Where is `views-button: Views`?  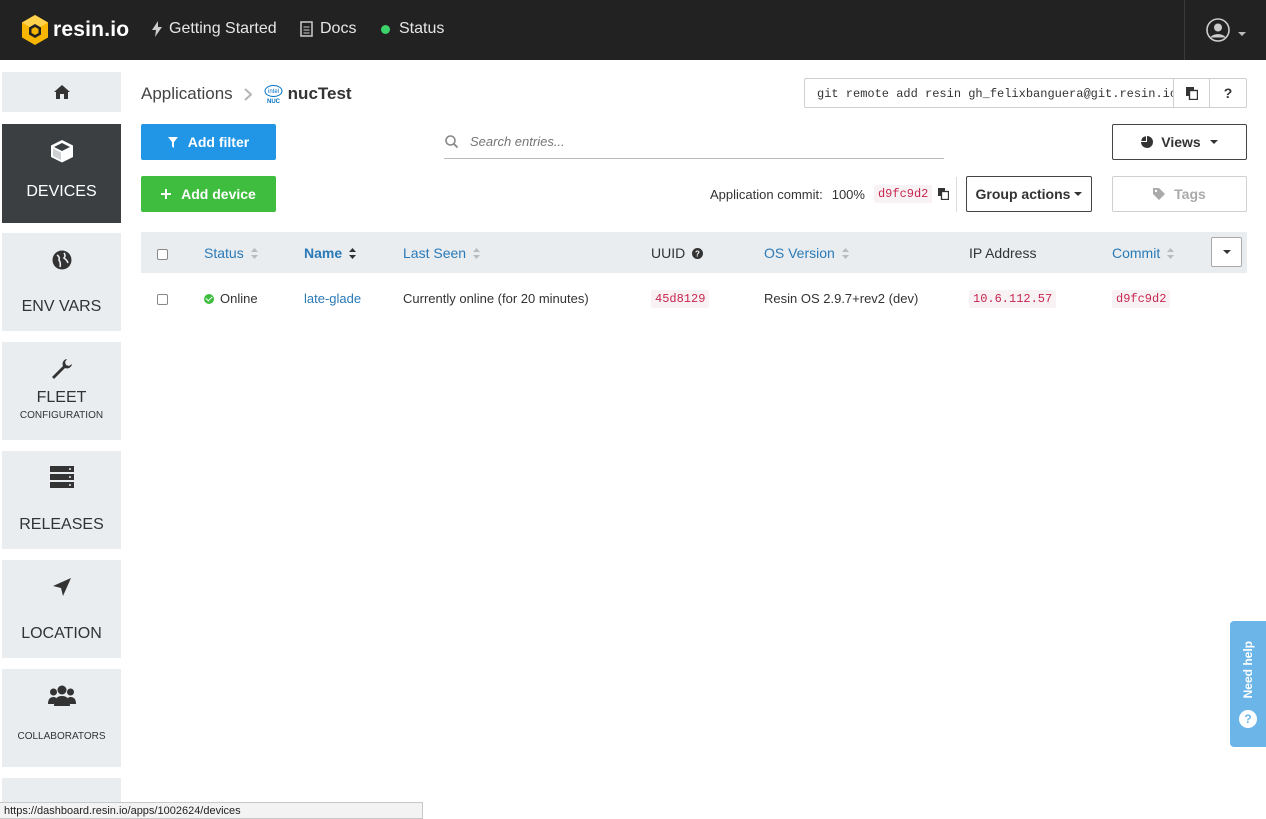
views-button: Views is located at coordinates (1179, 142).